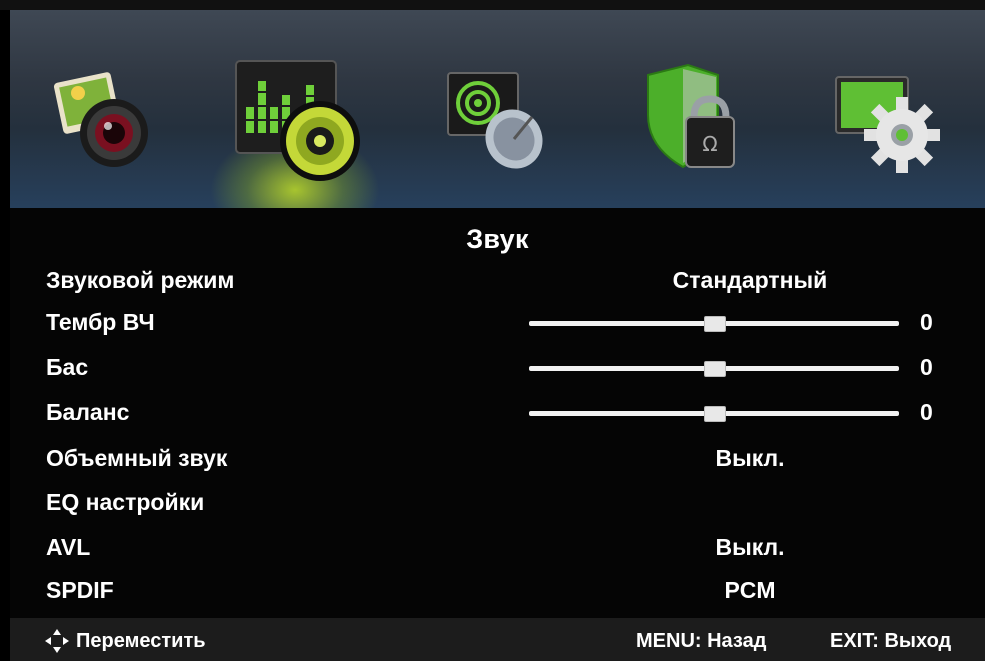 The width and height of the screenshot is (985, 661). What do you see at coordinates (497, 459) in the screenshot?
I see `row-surround: Объемный звук Выкл.` at bounding box center [497, 459].